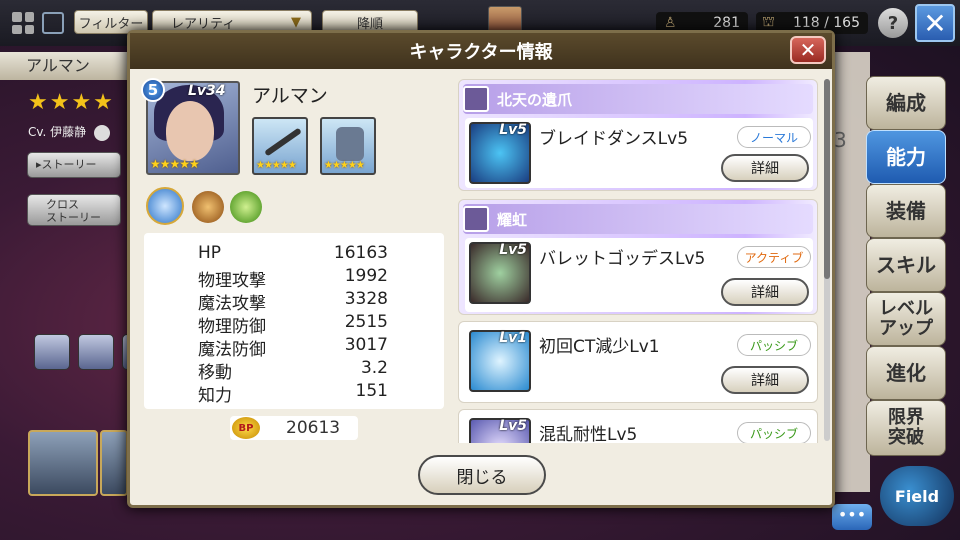 This screenshot has height=540, width=960. I want to click on stat-label: 物理防御, so click(232, 327).